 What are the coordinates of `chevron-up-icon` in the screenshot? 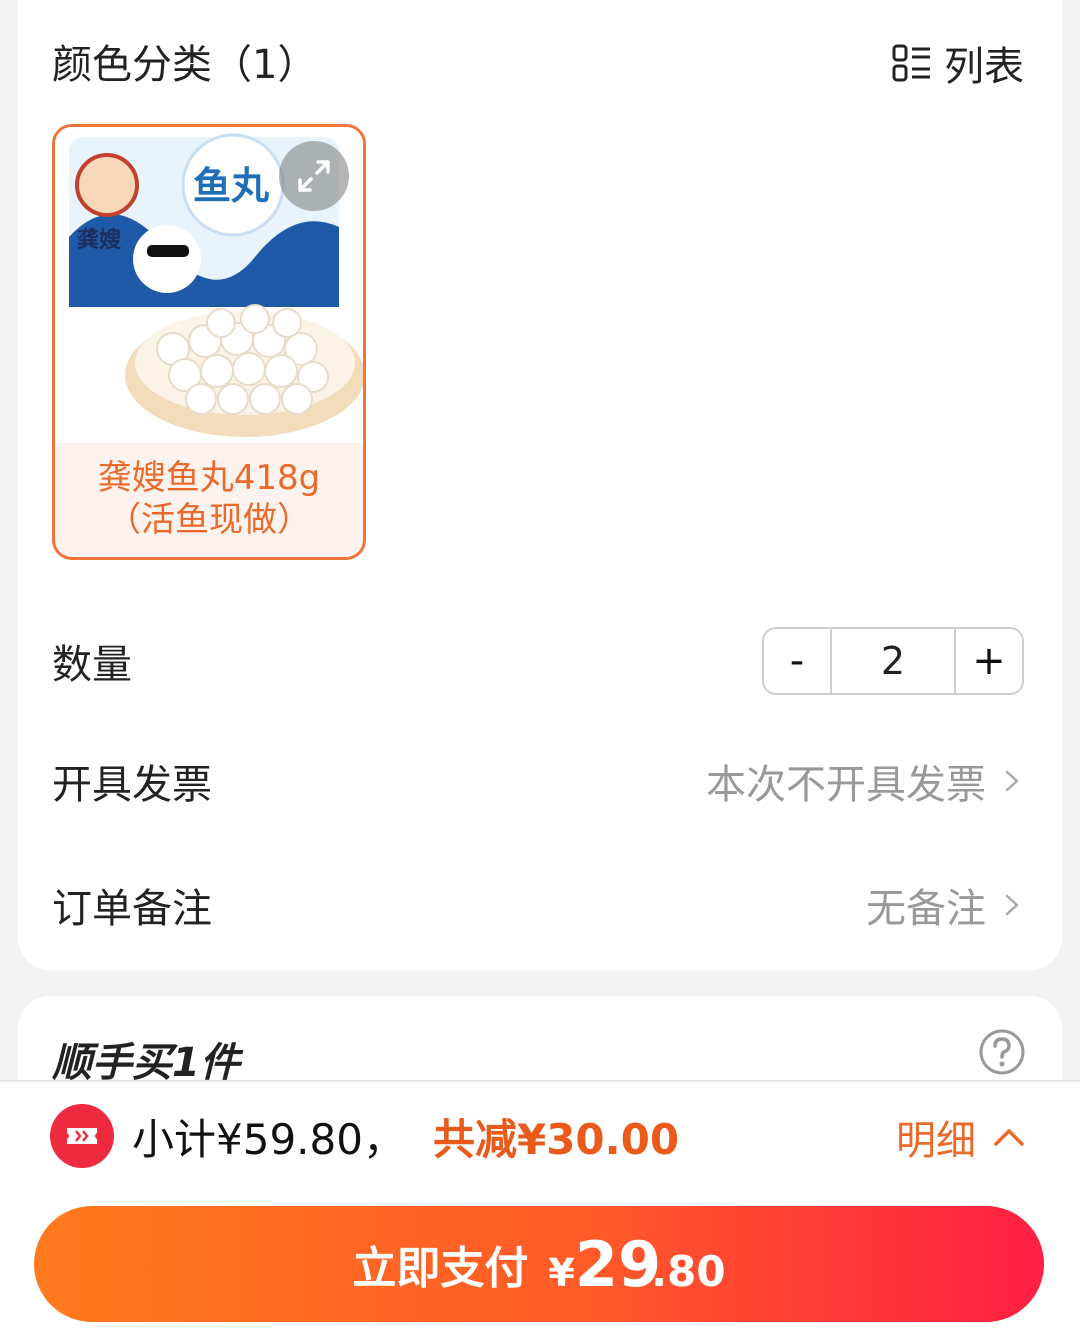 It's located at (1009, 1137).